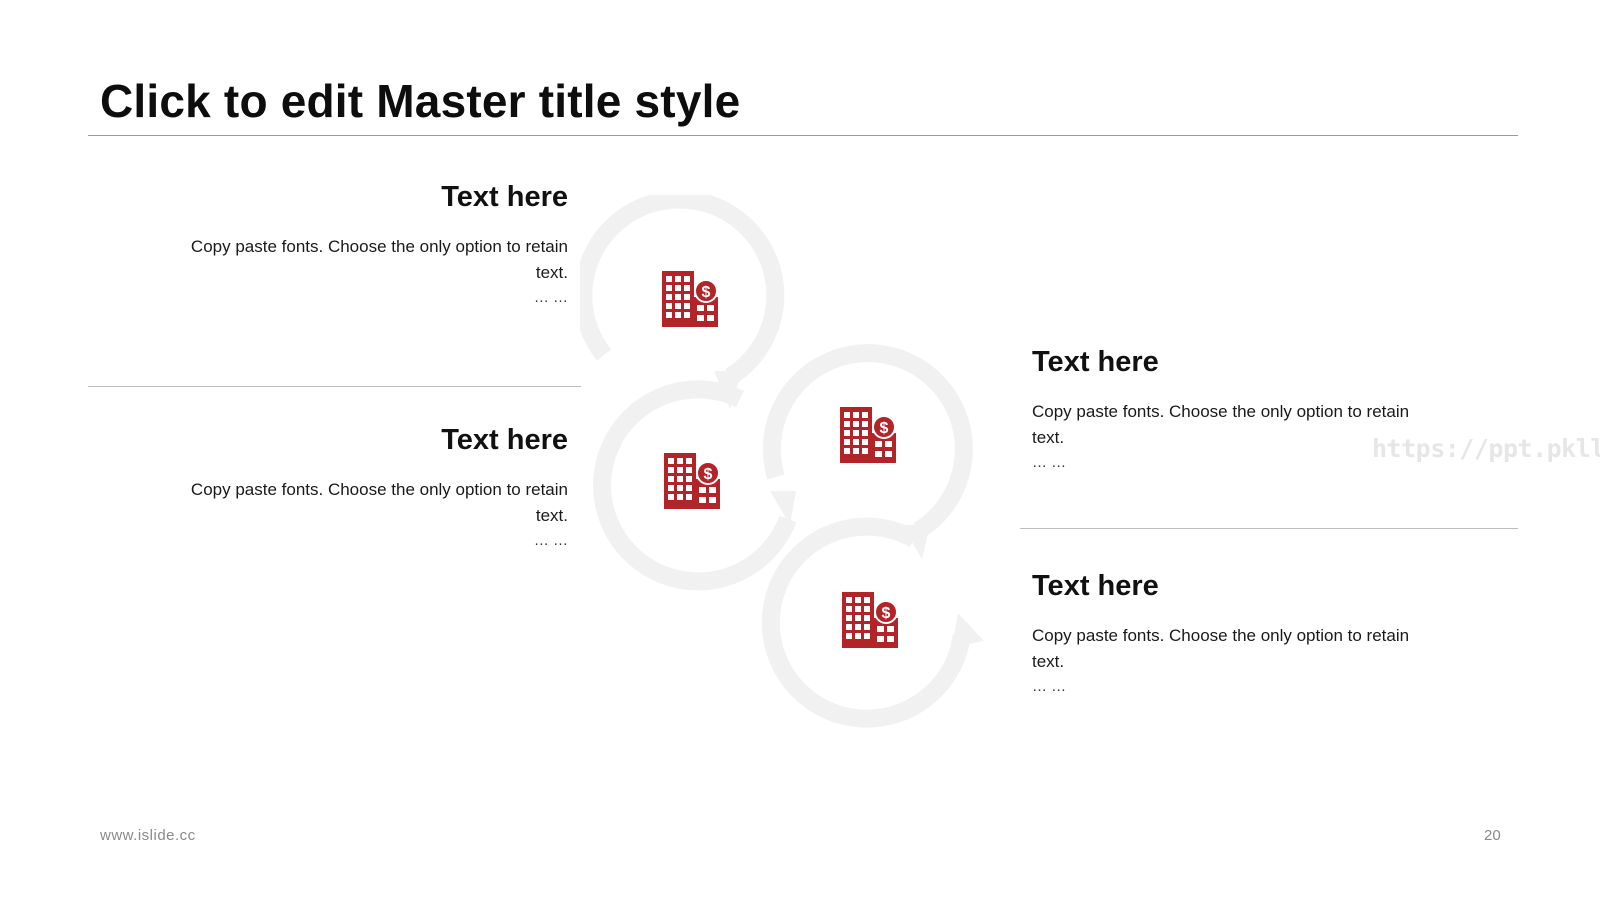 The image size is (1600, 900). I want to click on watermark-url: https://ppt.pkll.de, so click(1486, 448).